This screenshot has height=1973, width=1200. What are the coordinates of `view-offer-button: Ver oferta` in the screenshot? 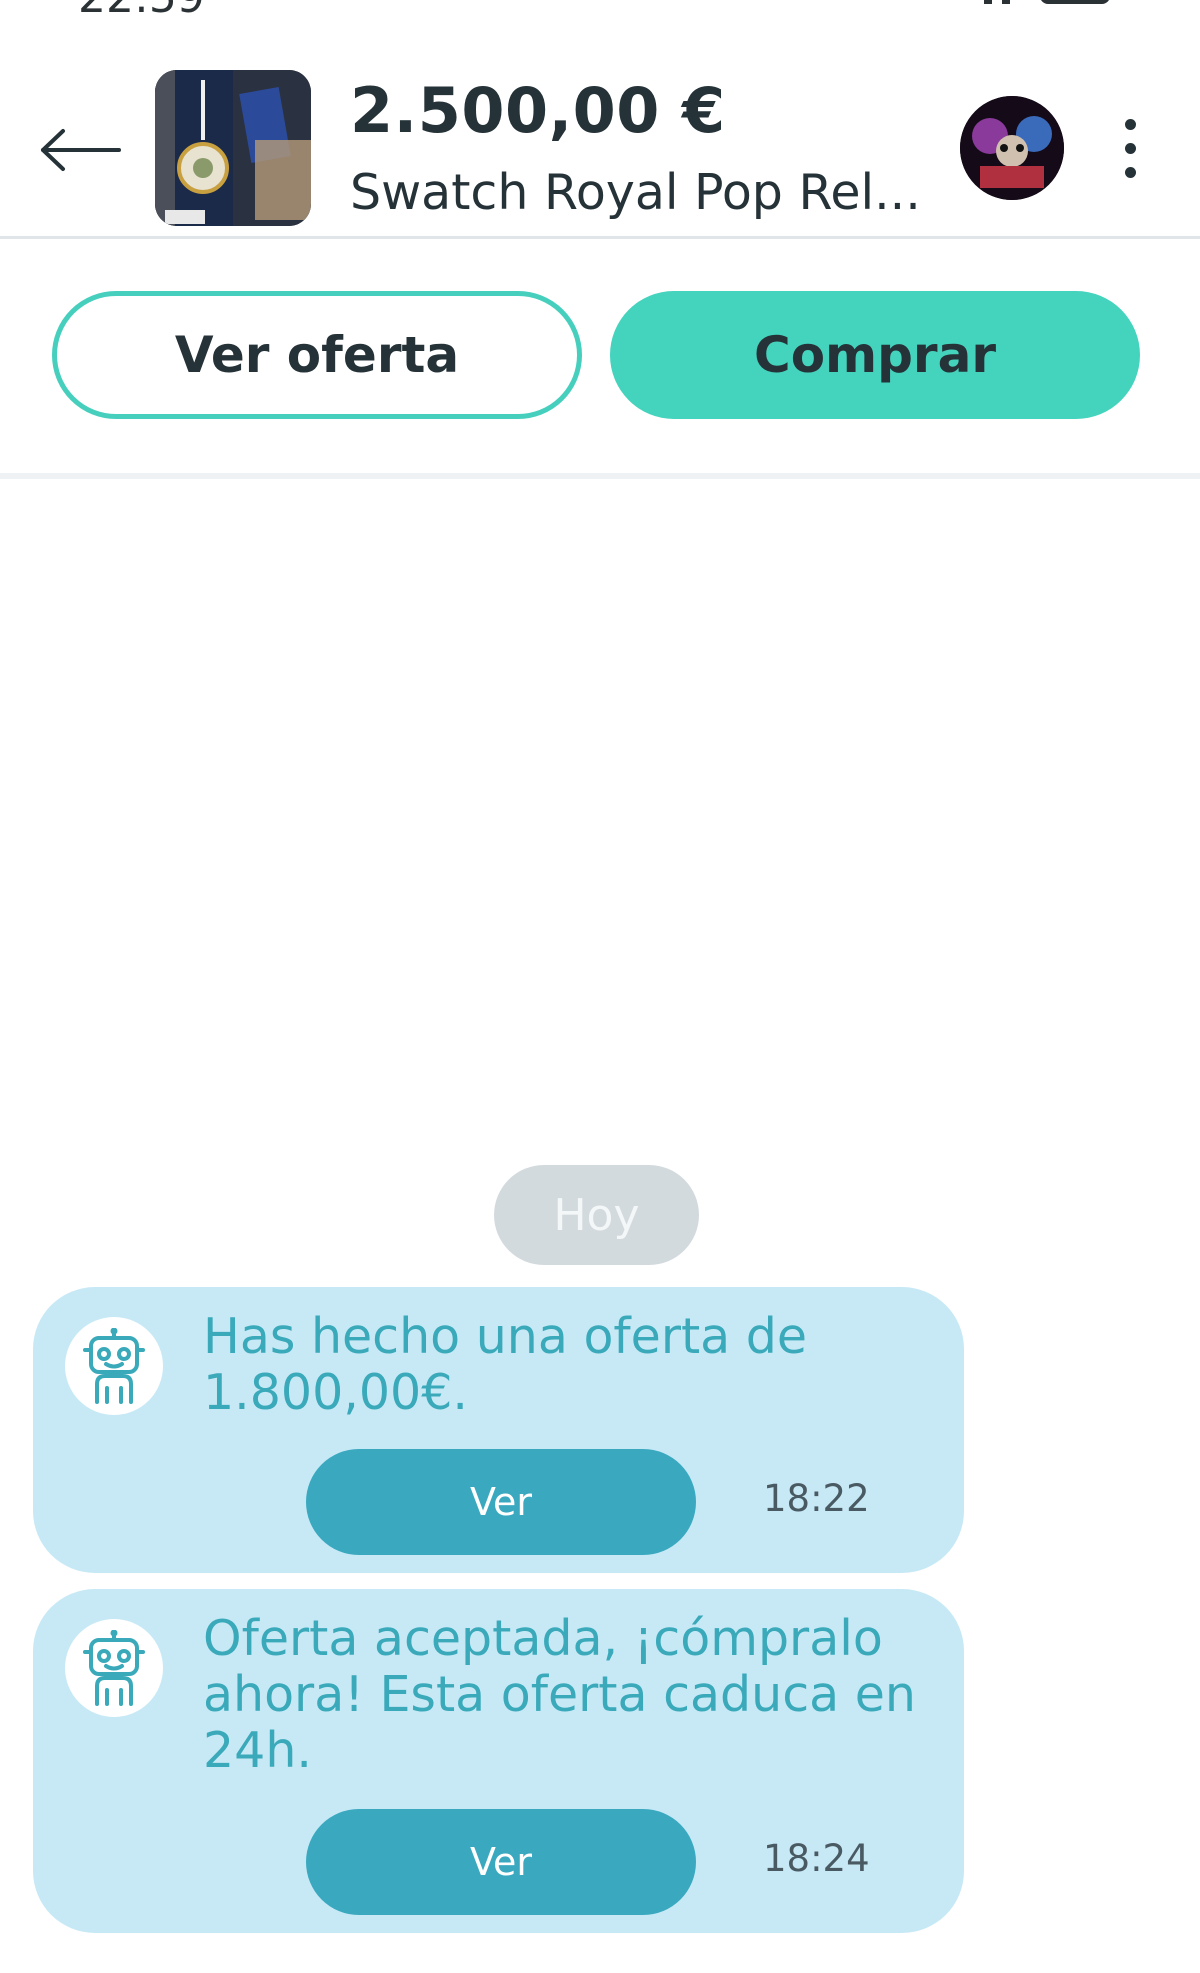 It's located at (317, 355).